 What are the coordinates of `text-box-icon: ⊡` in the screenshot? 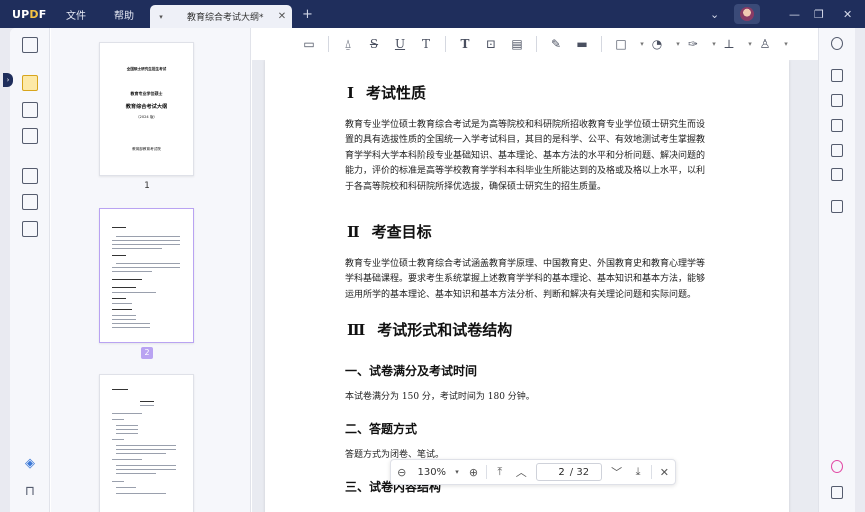 It's located at (491, 44).